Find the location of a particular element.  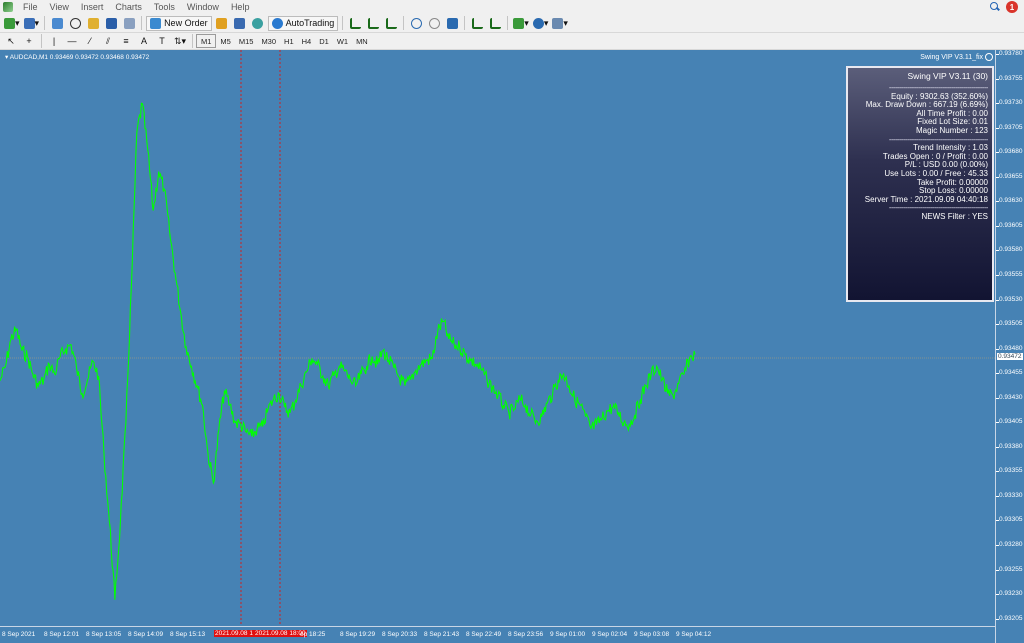

timeframe-mn: MN is located at coordinates (362, 41).